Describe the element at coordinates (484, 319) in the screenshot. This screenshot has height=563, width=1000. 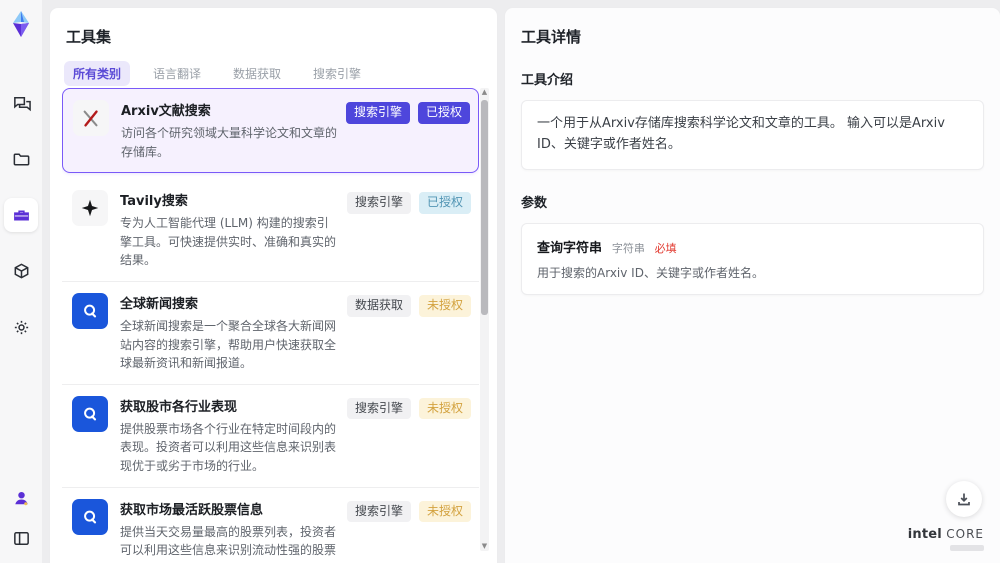
I see `scrollbar: ▲ ▼` at that location.